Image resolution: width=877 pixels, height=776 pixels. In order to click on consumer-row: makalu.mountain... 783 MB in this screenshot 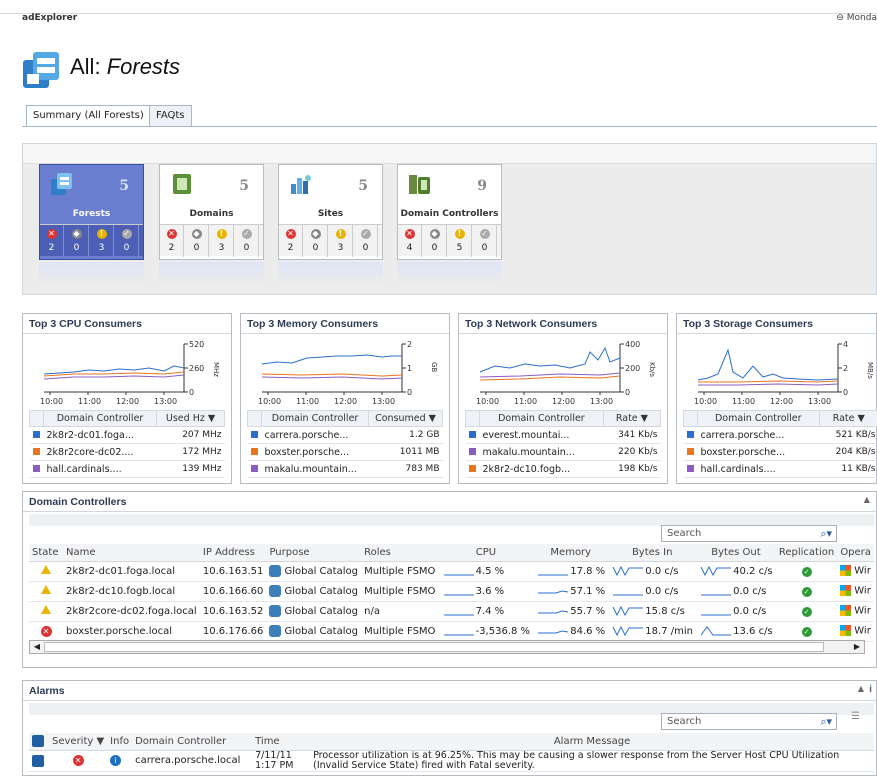, I will do `click(345, 469)`.